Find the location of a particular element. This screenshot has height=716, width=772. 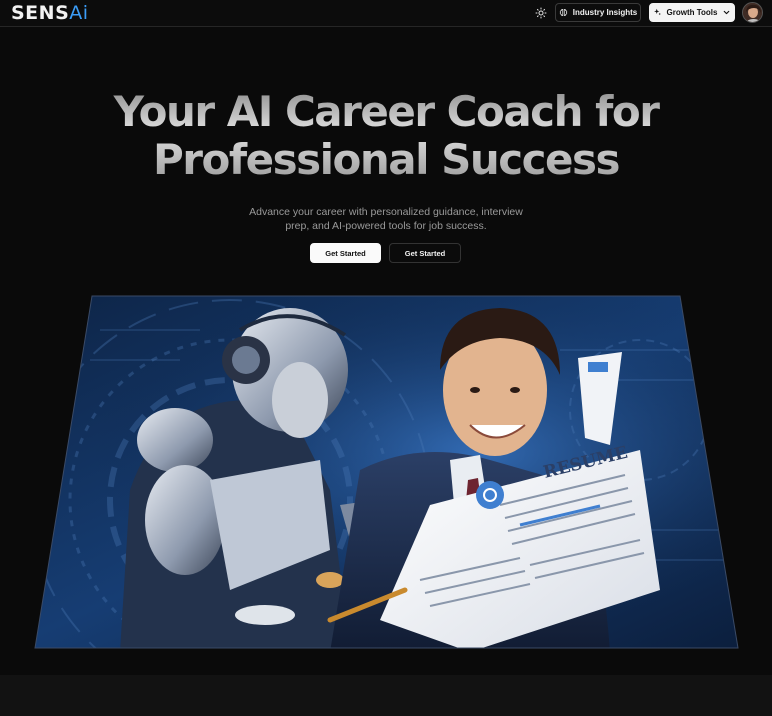

get-started-button: Get Started is located at coordinates (345, 253).